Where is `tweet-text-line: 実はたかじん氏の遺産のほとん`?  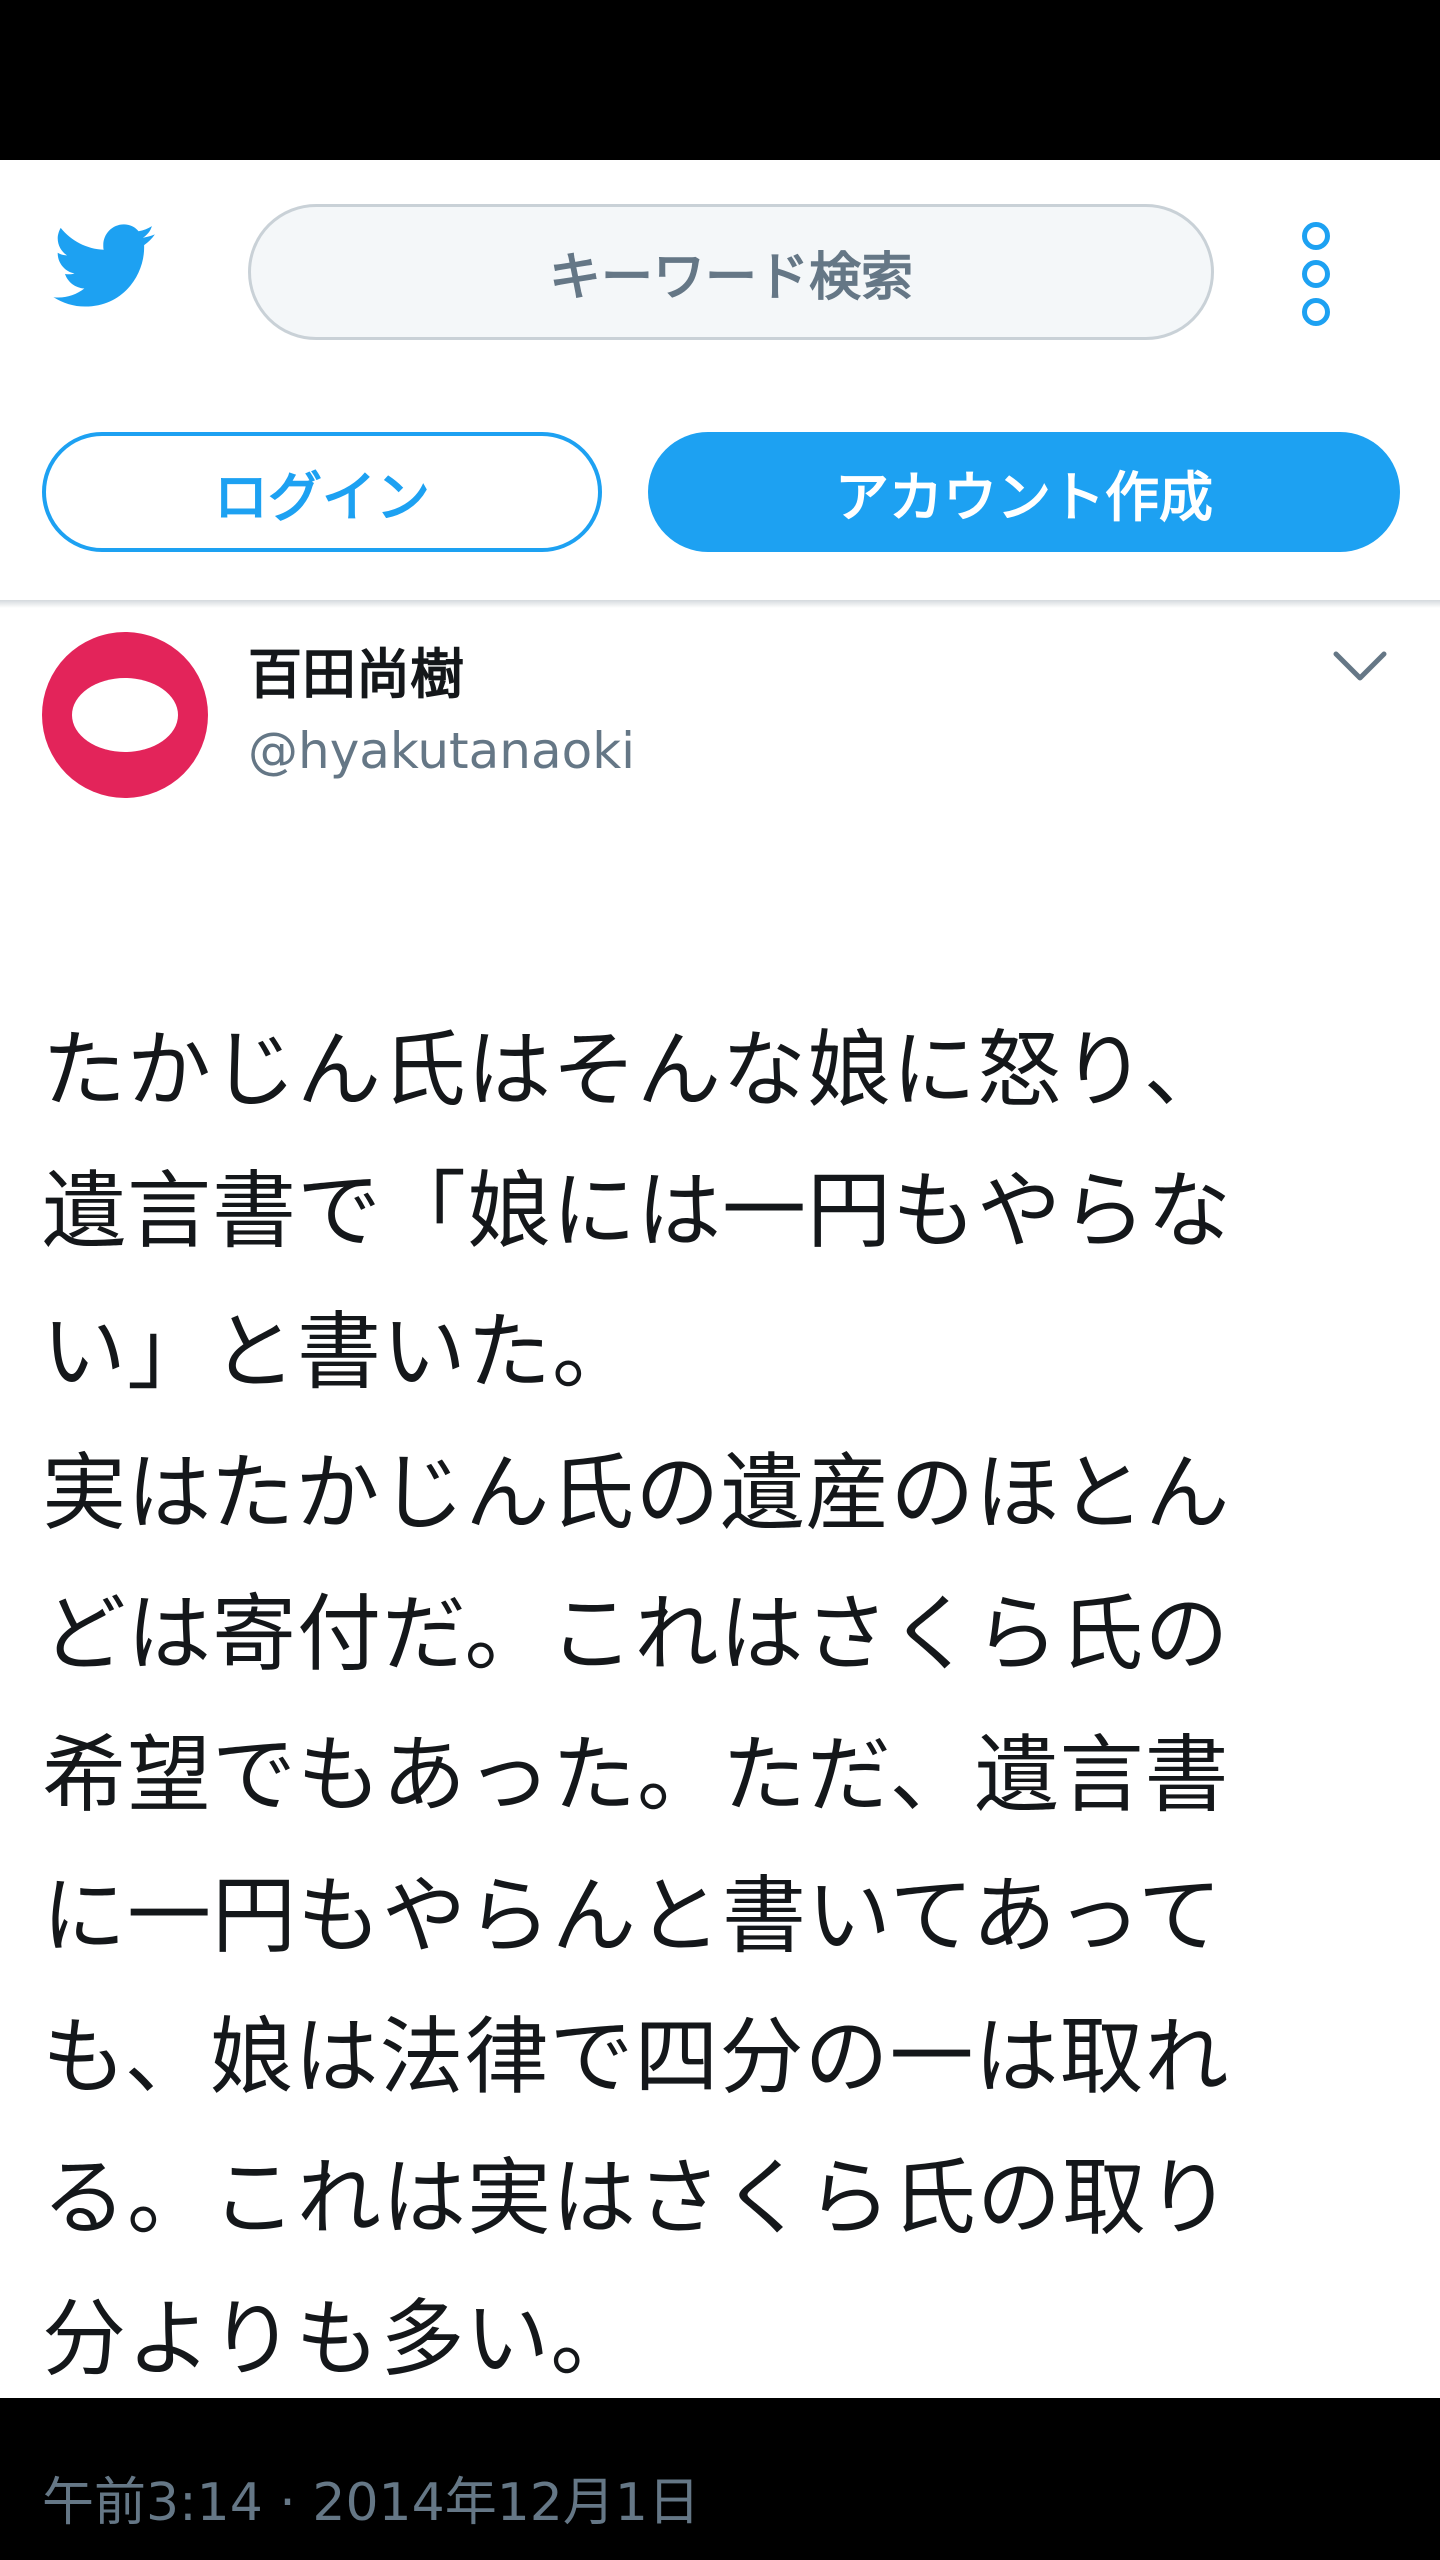
tweet-text-line: 実はたかじん氏の遺産のほとん is located at coordinates (636, 1493).